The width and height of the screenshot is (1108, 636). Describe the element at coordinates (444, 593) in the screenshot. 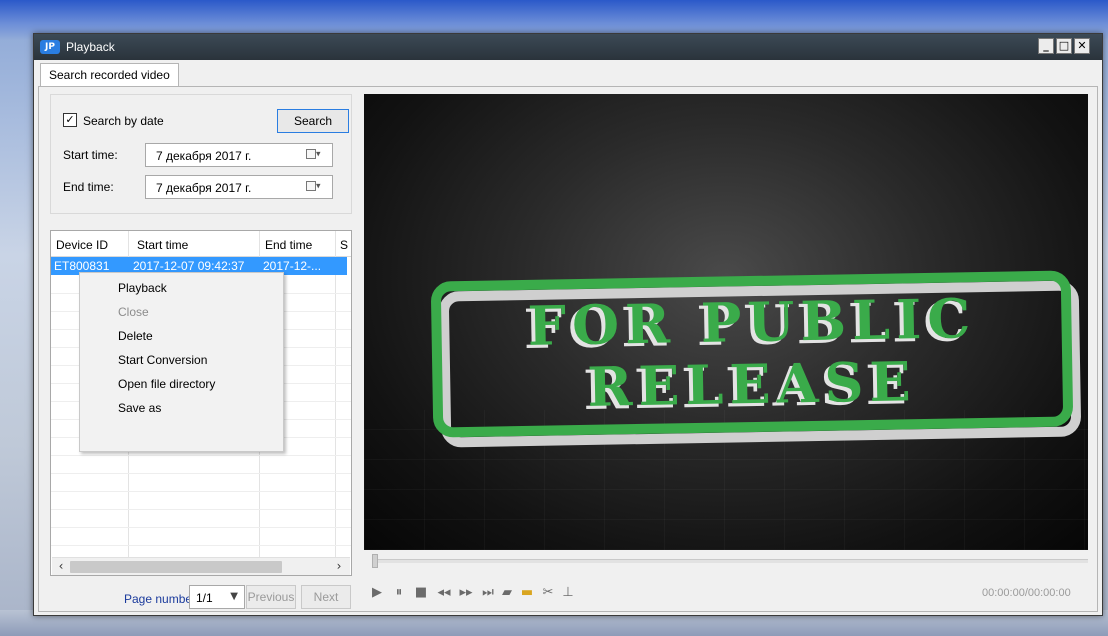

I see `rewind-icon: ◂◂` at that location.